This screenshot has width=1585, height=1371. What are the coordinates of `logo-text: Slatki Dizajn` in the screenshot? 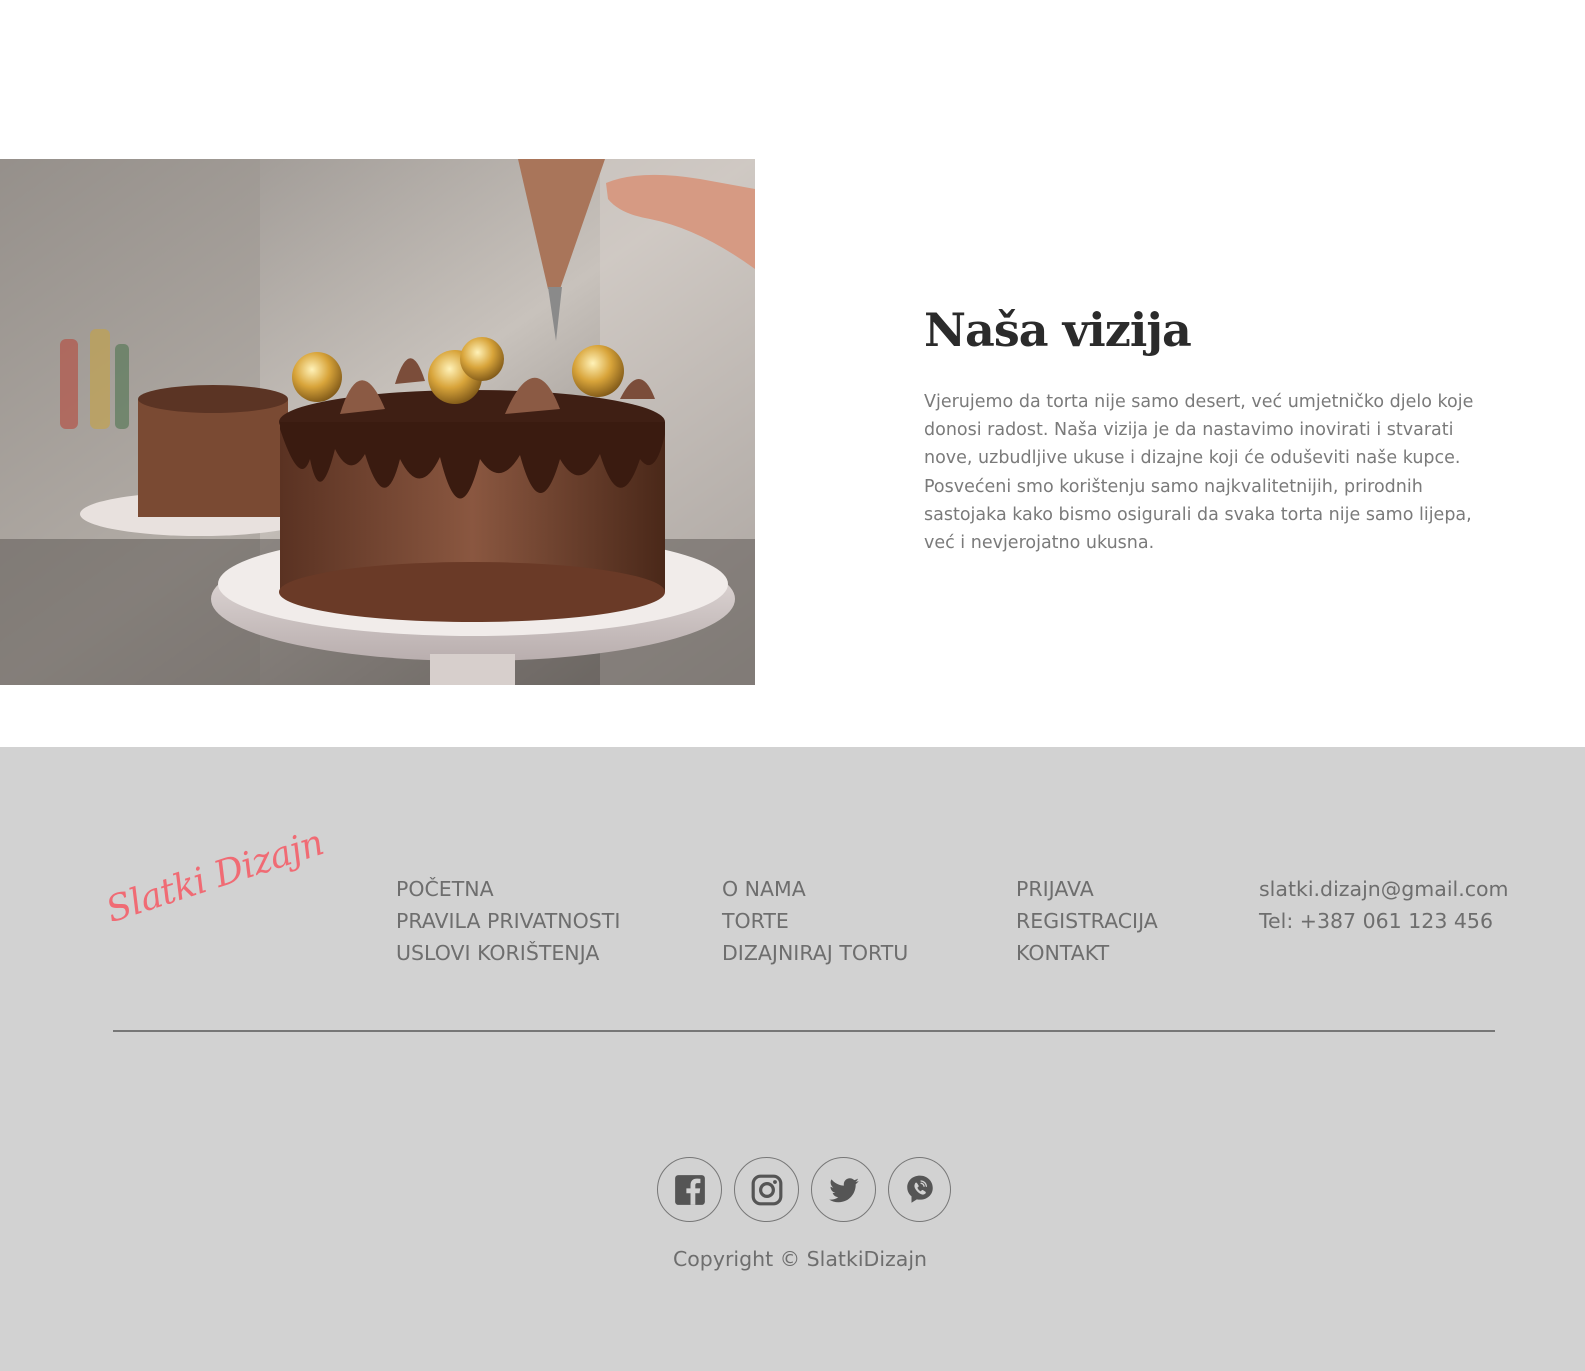 It's located at (215, 876).